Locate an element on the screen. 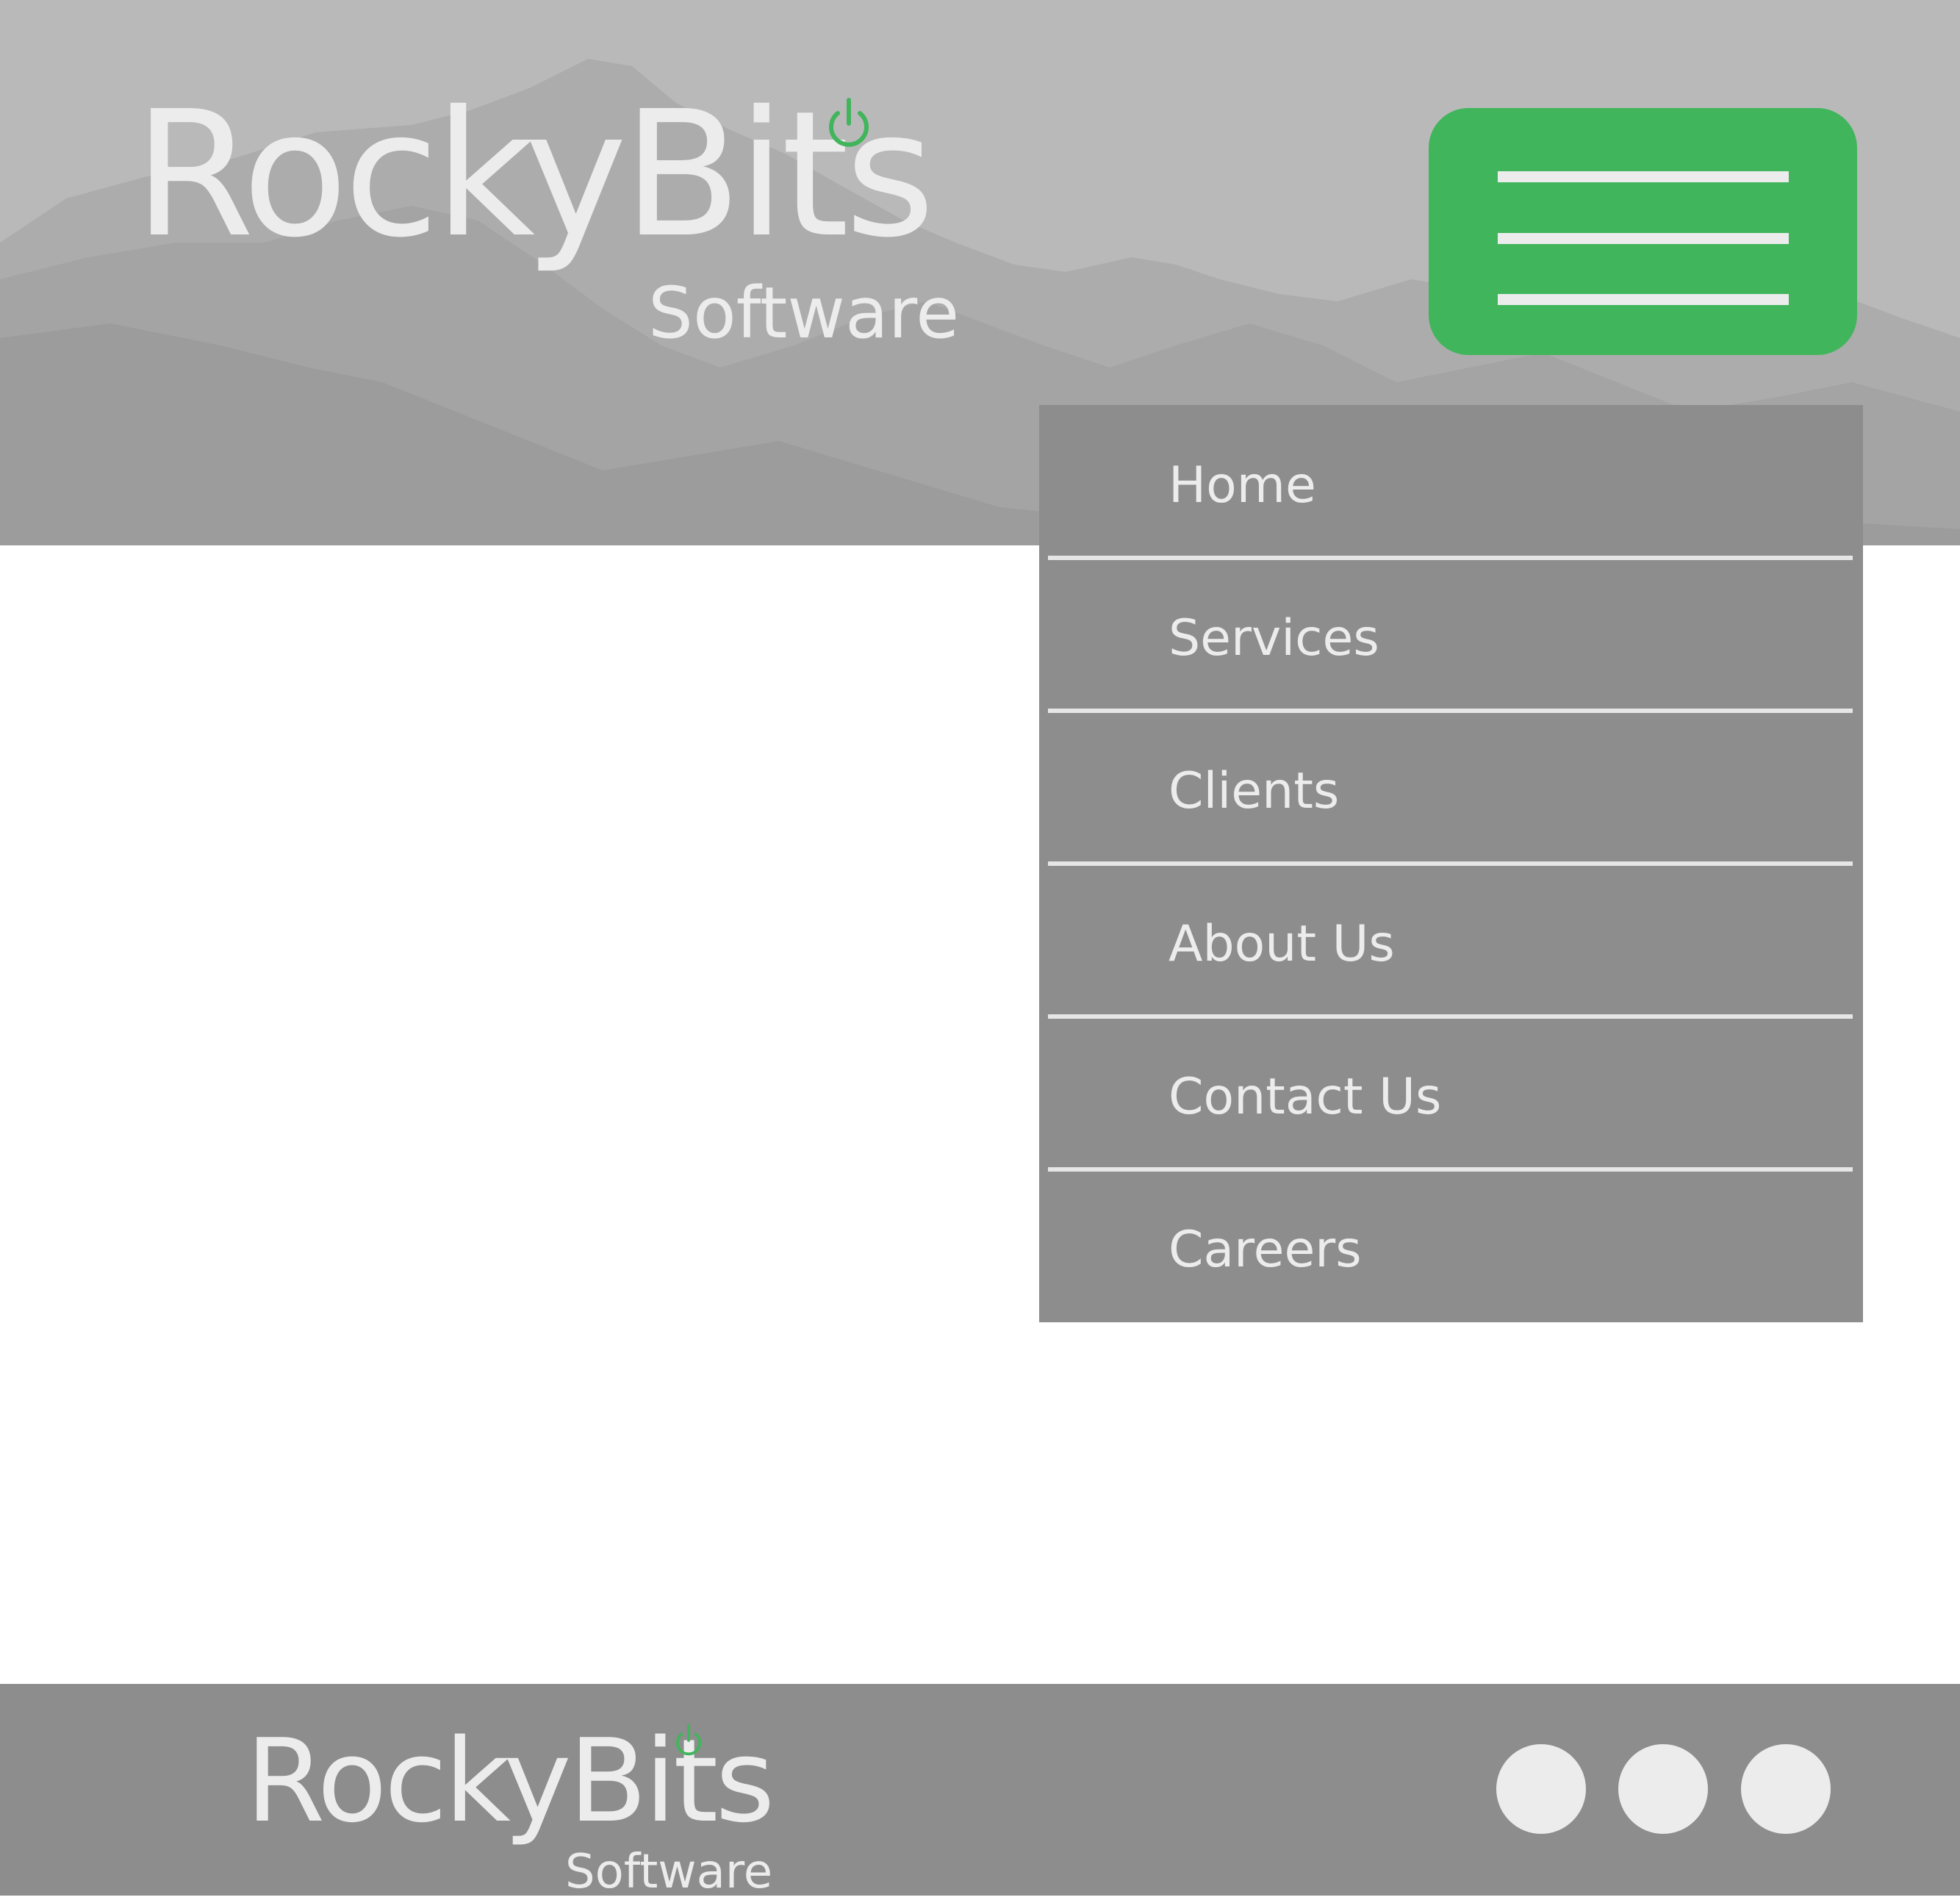 The image size is (1960, 1900). site-footer: RockyBits Software is located at coordinates (980, 1790).